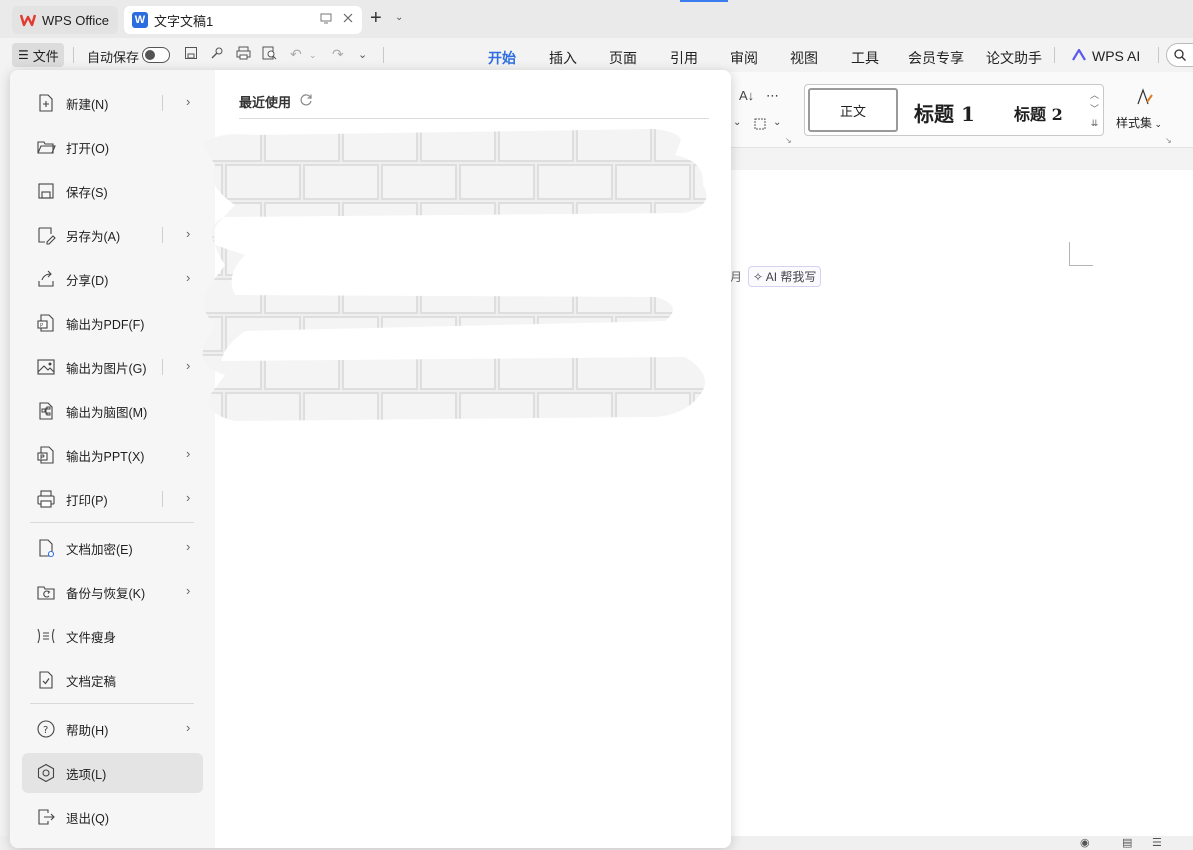 The height and width of the screenshot is (850, 1193). I want to click on menu-item-share: 分享(D) ›, so click(112, 279).